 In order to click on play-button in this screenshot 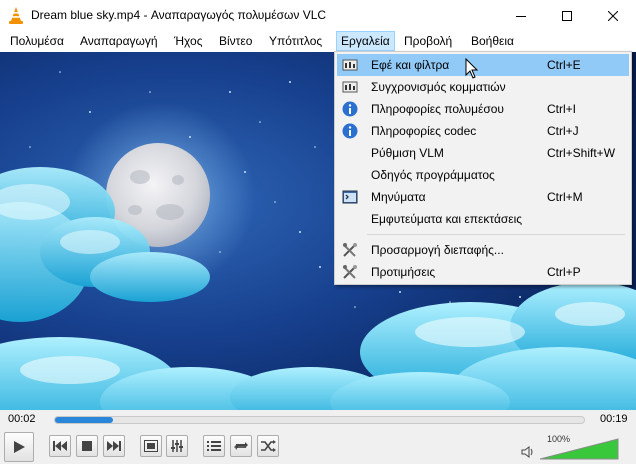, I will do `click(19, 447)`.